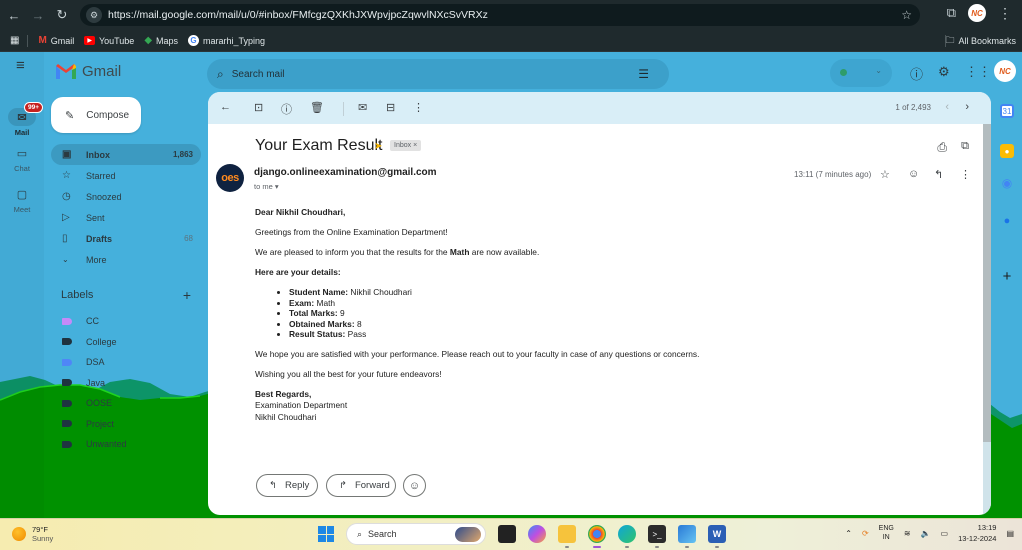  Describe the element at coordinates (187, 295) in the screenshot. I see `add-label-button: +` at that location.